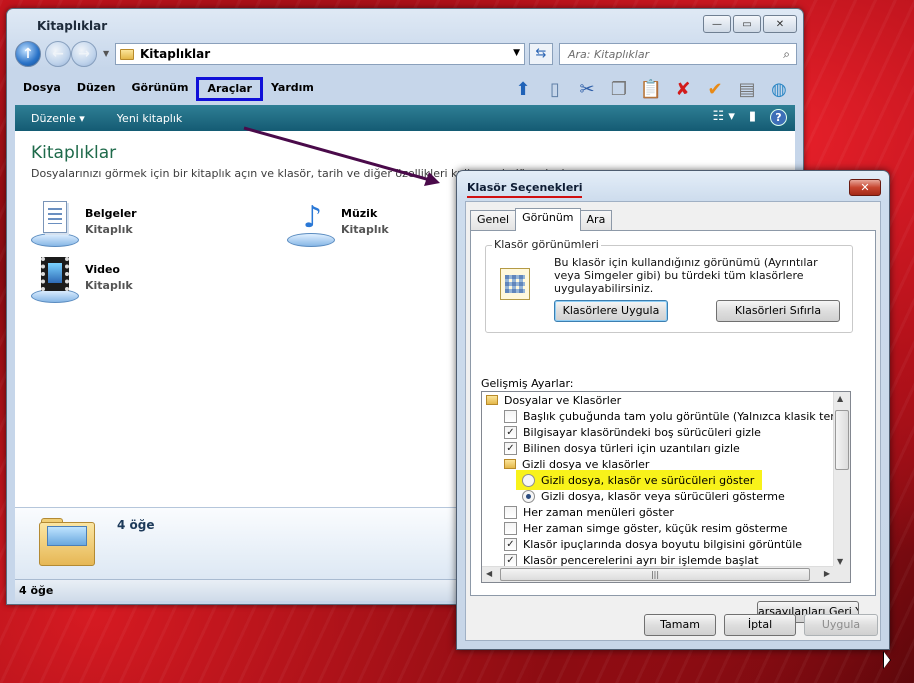  Describe the element at coordinates (589, 512) in the screenshot. I see `list-item: Her zaman menüleri göster` at that location.